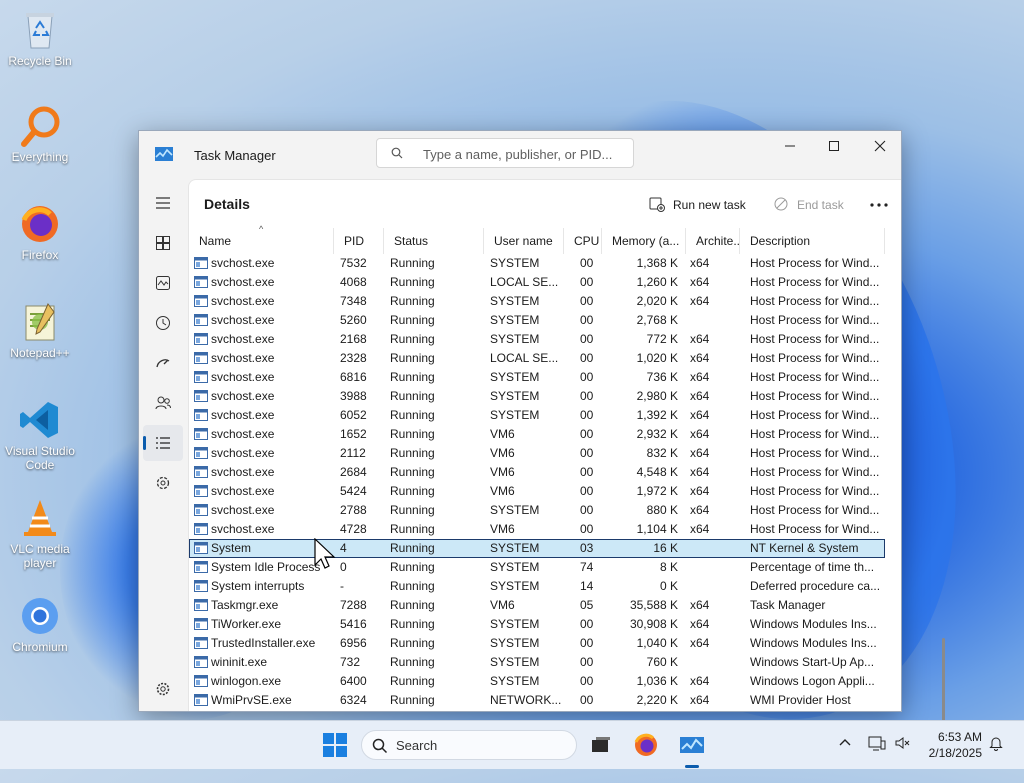  What do you see at coordinates (163, 243) in the screenshot?
I see `nav-processes` at bounding box center [163, 243].